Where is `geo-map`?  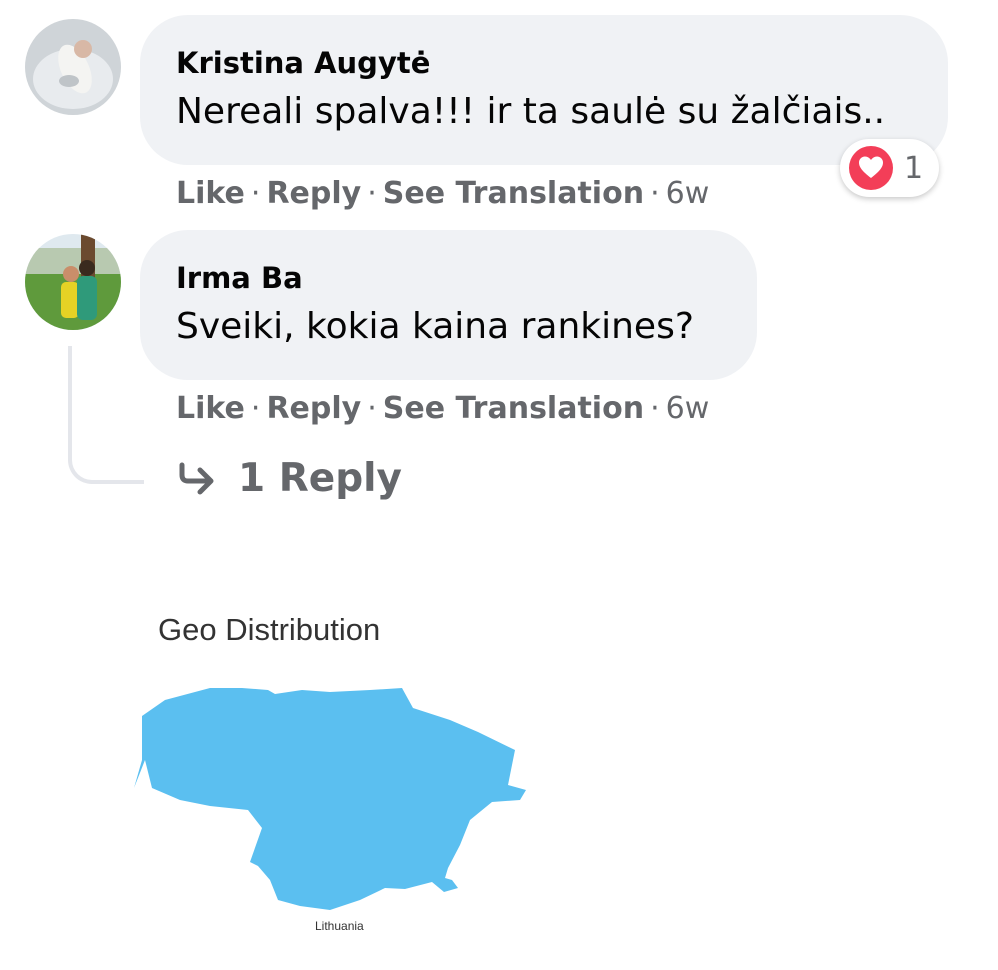 geo-map is located at coordinates (330, 799).